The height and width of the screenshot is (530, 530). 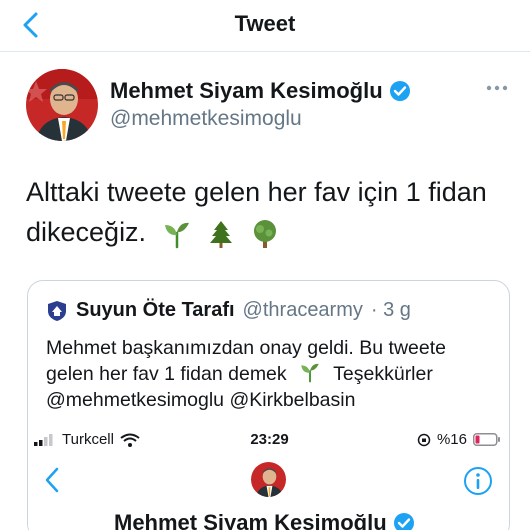 What do you see at coordinates (424, 439) in the screenshot?
I see `orientation-lock-icon` at bounding box center [424, 439].